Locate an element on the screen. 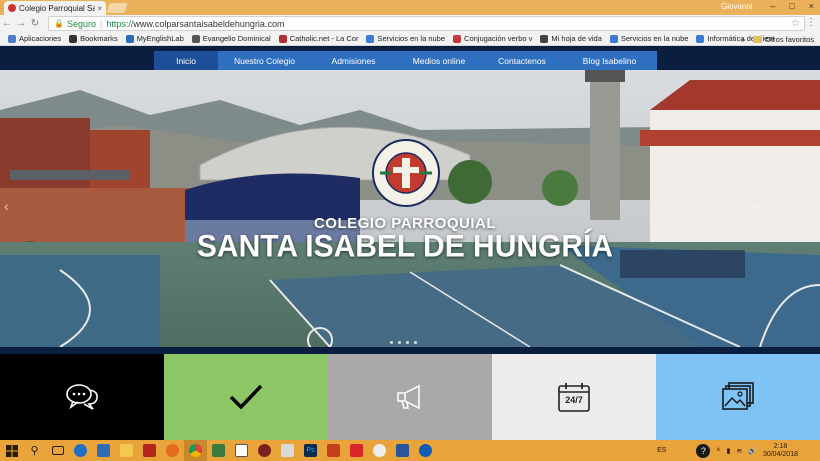 The width and height of the screenshot is (820, 461). tile-chat is located at coordinates (82, 397).